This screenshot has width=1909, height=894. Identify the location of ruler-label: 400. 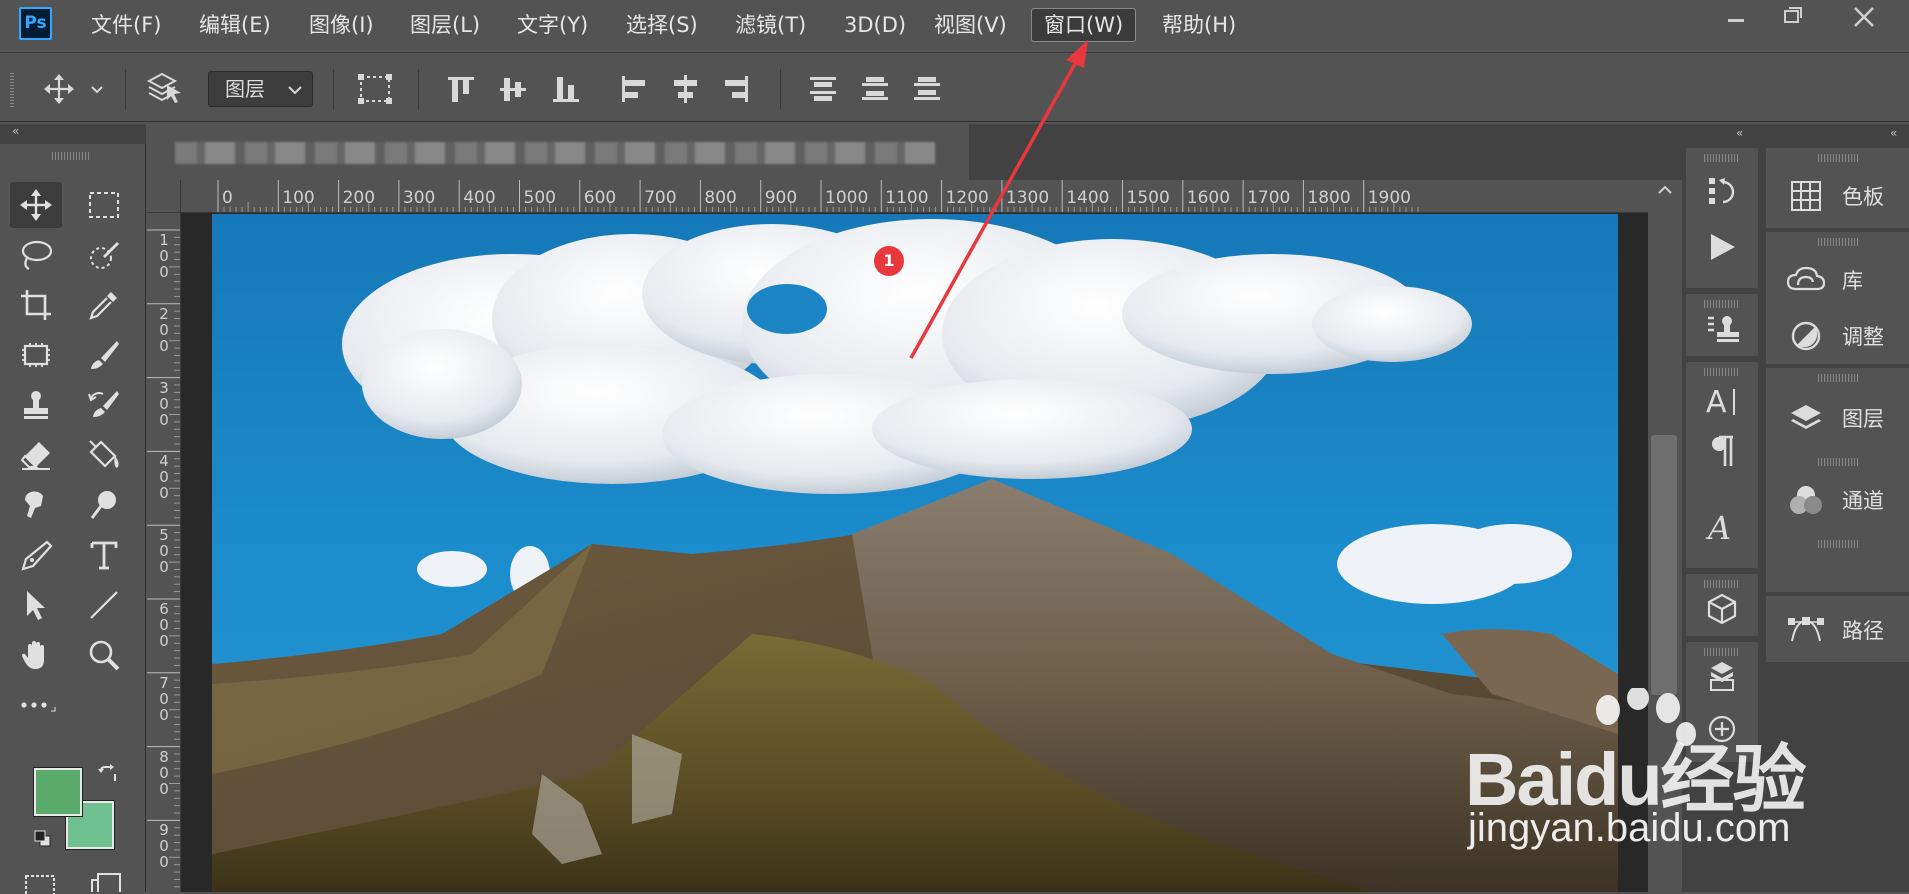
(479, 198).